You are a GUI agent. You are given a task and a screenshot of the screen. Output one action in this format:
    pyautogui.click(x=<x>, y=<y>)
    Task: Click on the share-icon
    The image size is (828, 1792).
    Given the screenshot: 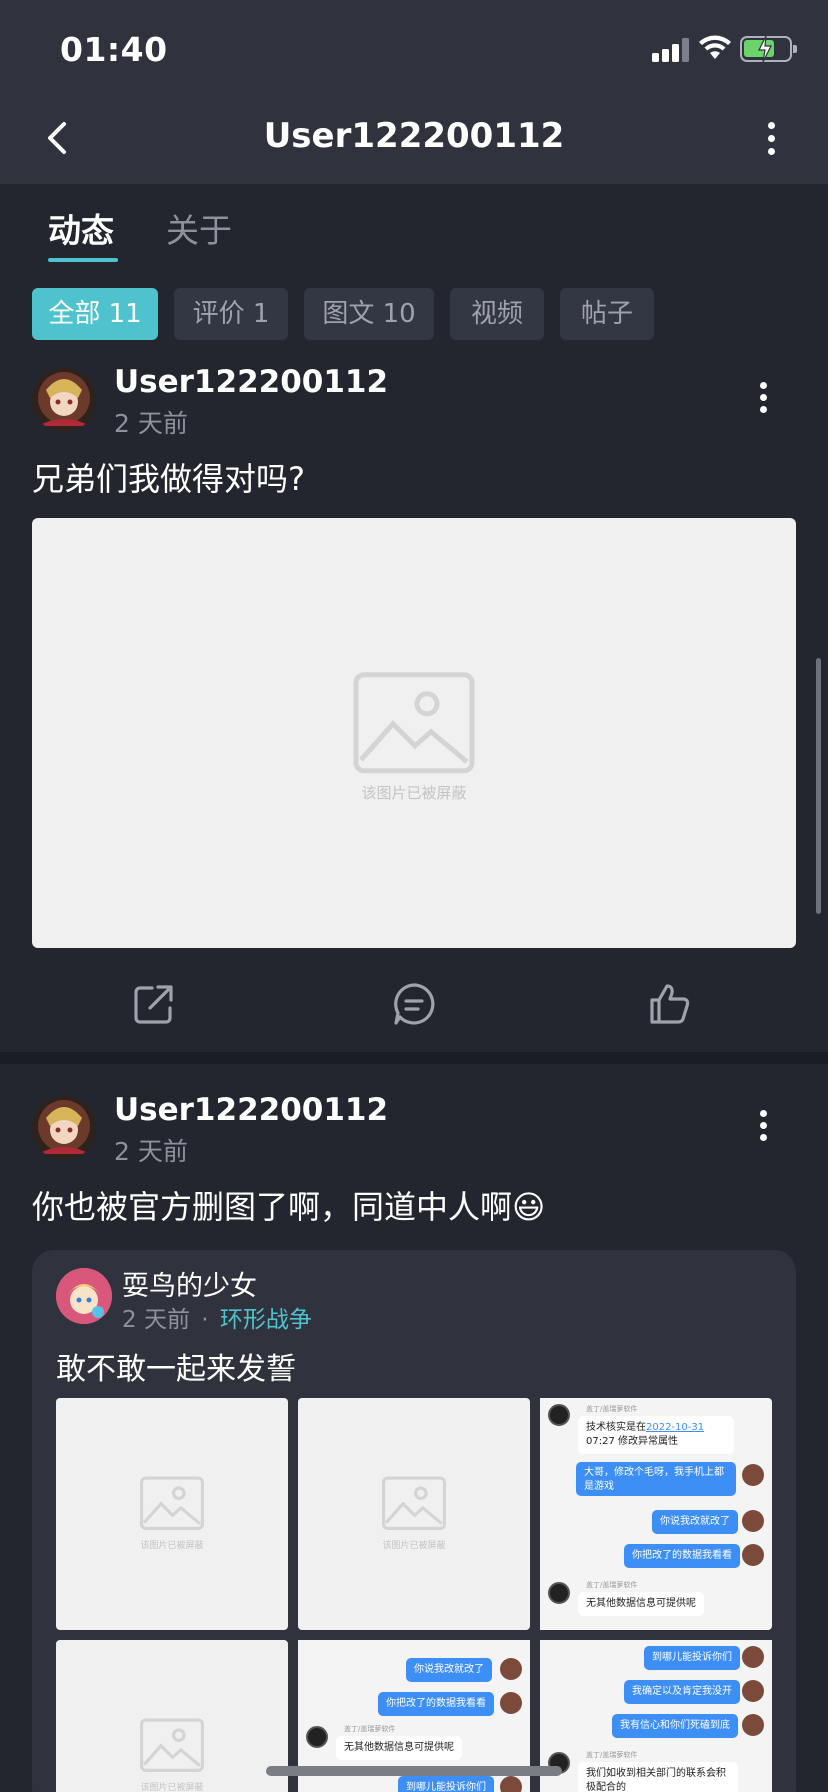 What is the action you would take?
    pyautogui.click(x=154, y=1004)
    